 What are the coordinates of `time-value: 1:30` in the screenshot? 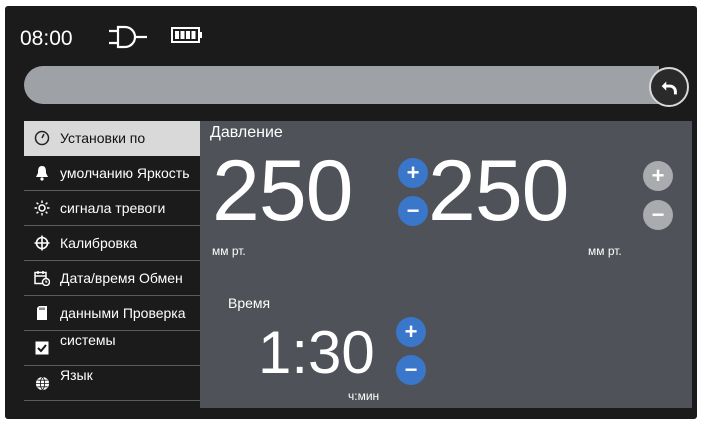 It's located at (316, 352).